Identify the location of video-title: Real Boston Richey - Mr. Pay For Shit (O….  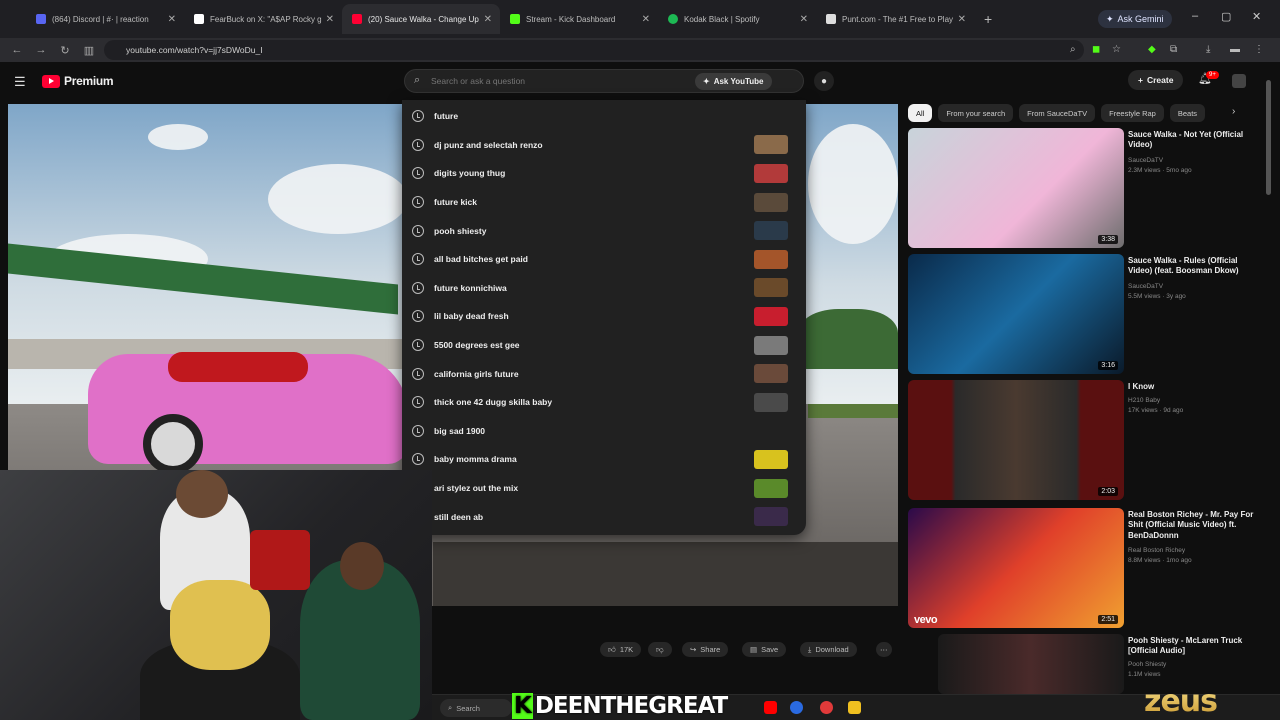
(1191, 525).